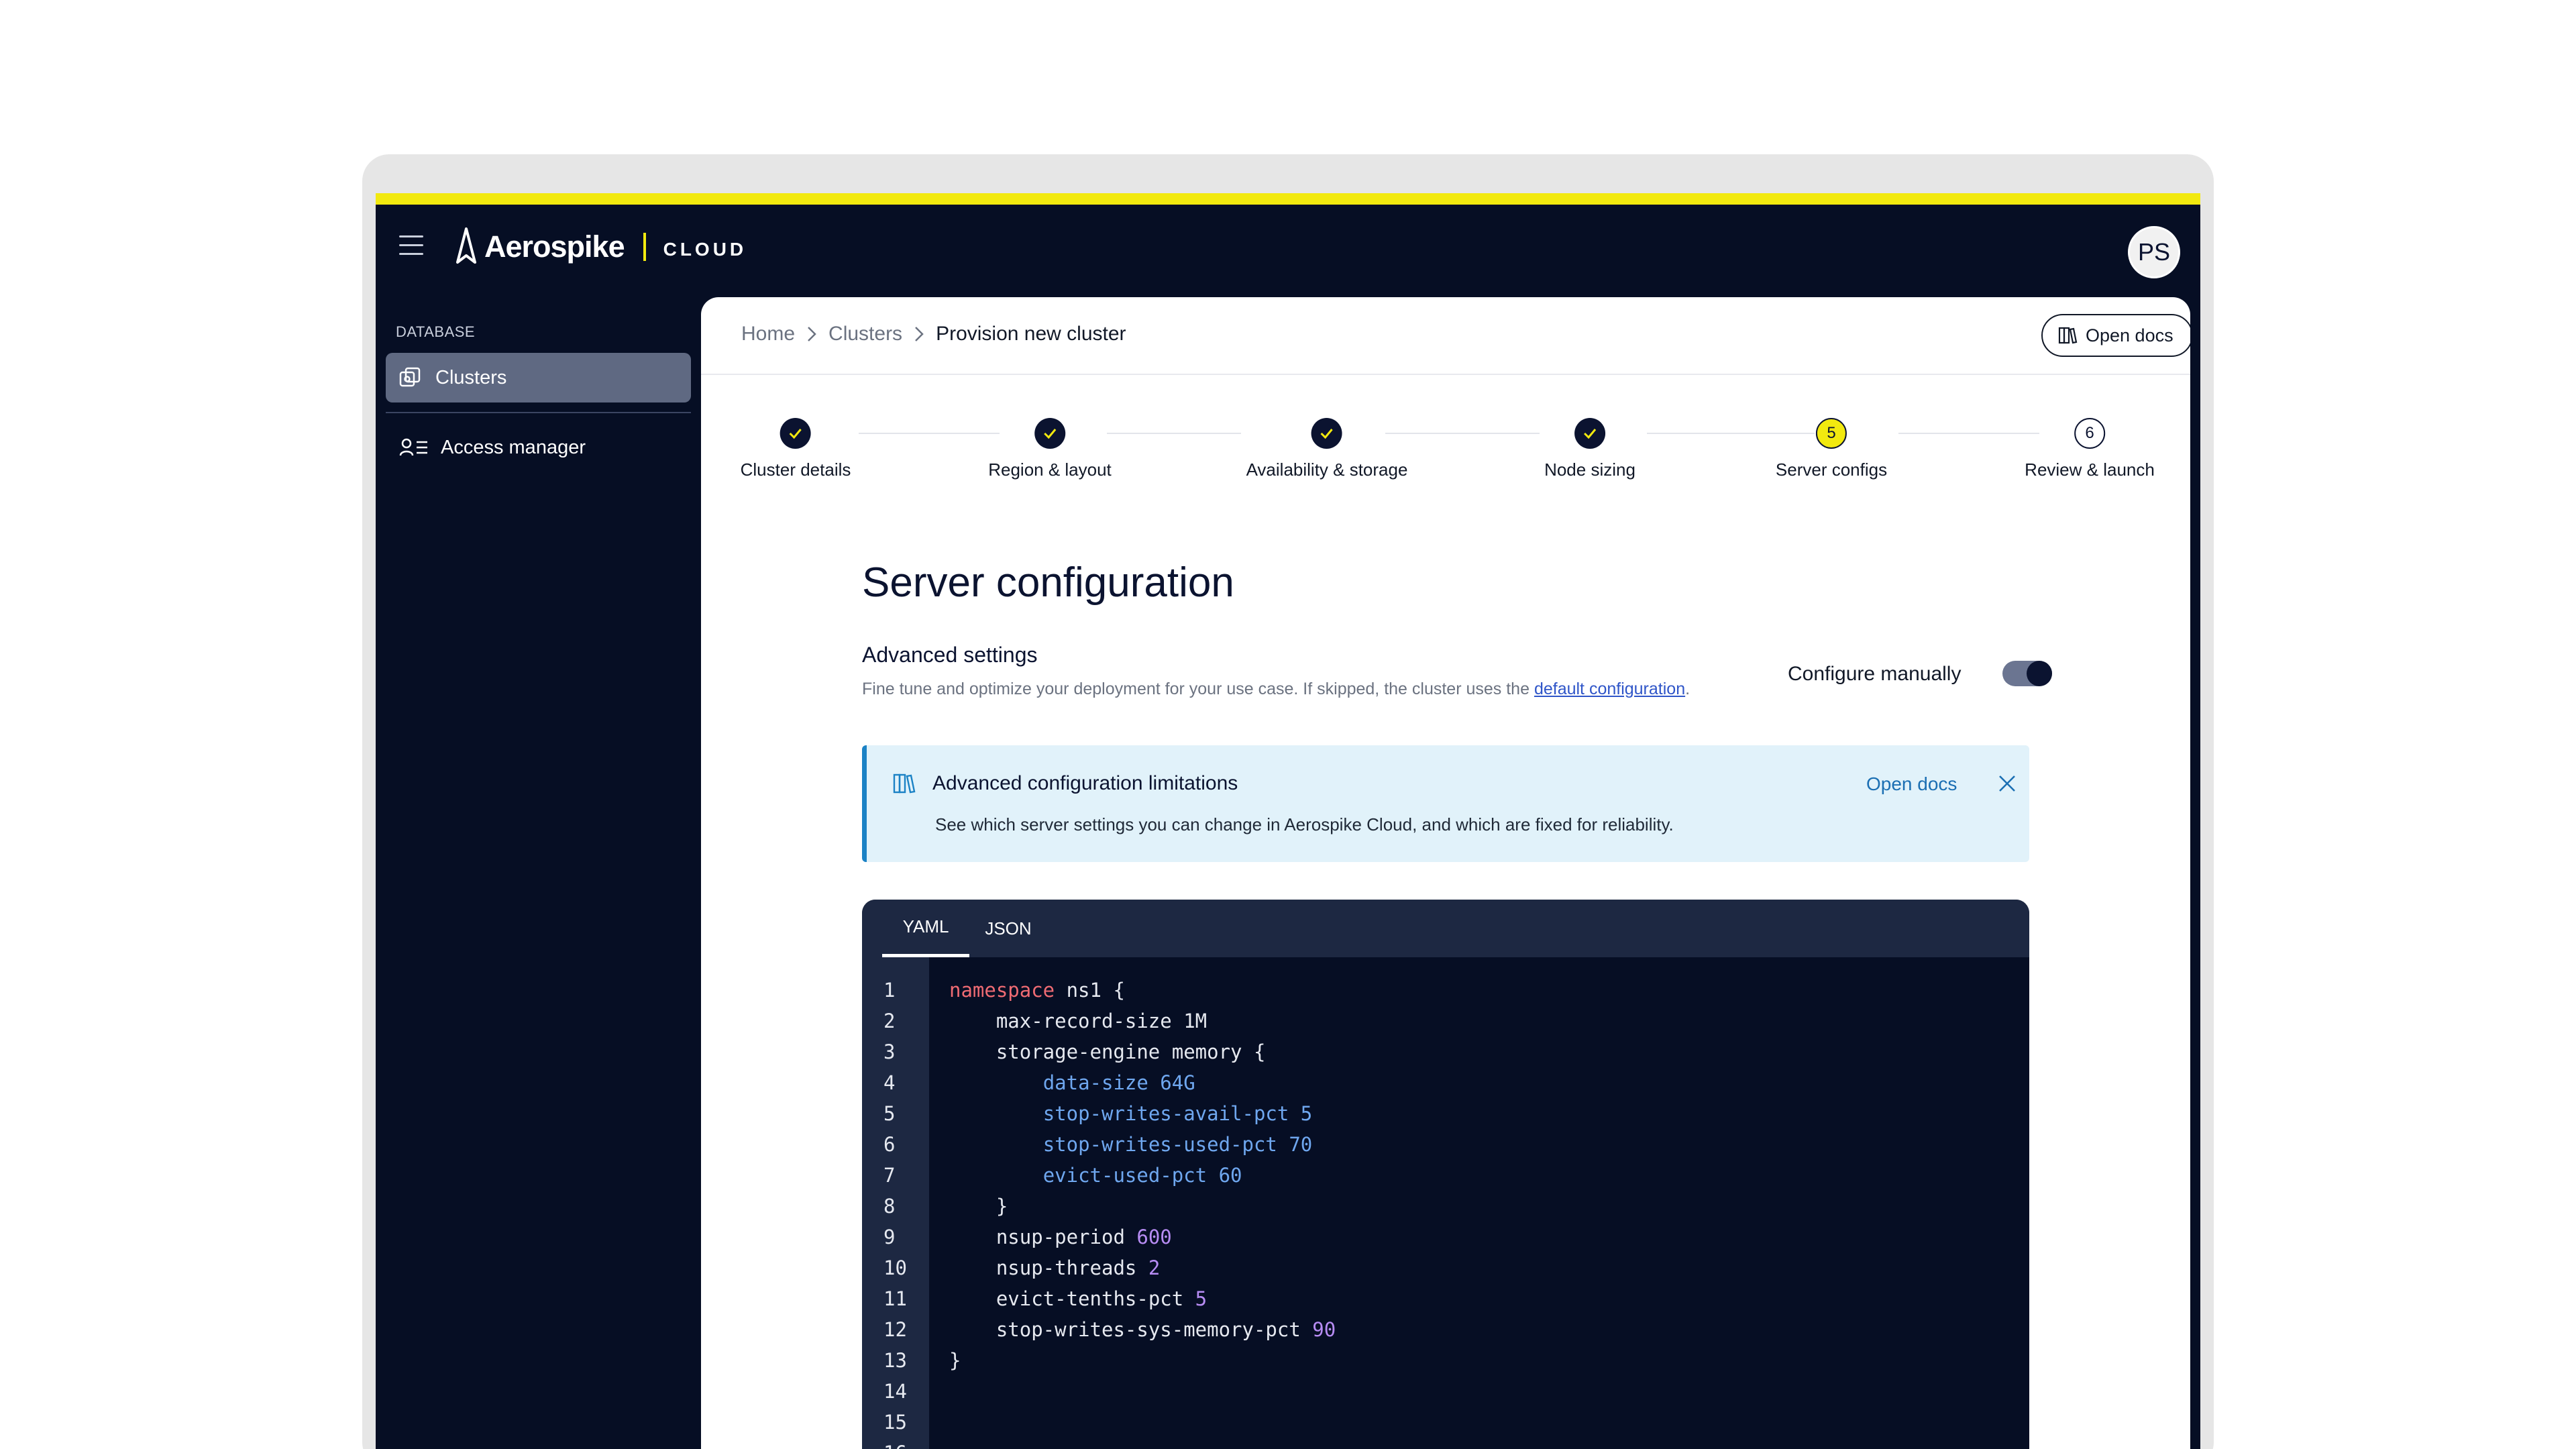 Image resolution: width=2576 pixels, height=1449 pixels. I want to click on brand-logo: Aerospike CLOUD, so click(601, 246).